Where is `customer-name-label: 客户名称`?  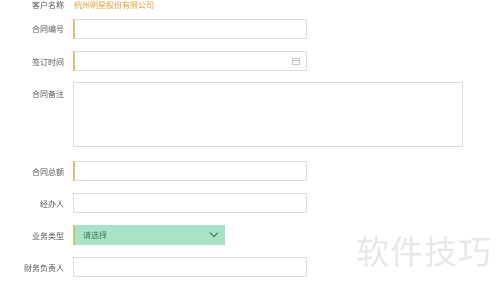 customer-name-label: 客户名称 is located at coordinates (48, 5).